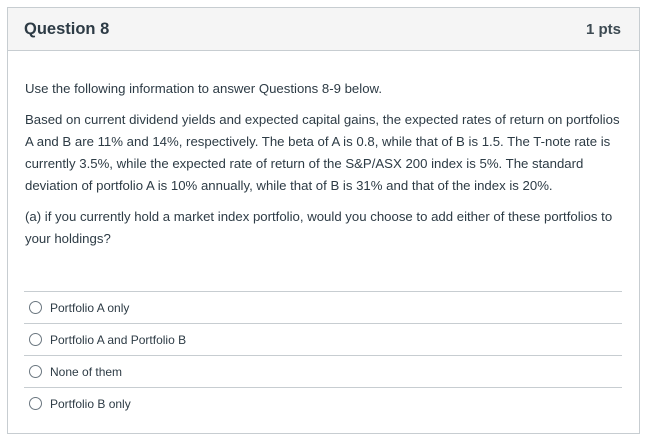 This screenshot has width=660, height=442. What do you see at coordinates (603, 29) in the screenshot?
I see `question-points: 1 pts` at bounding box center [603, 29].